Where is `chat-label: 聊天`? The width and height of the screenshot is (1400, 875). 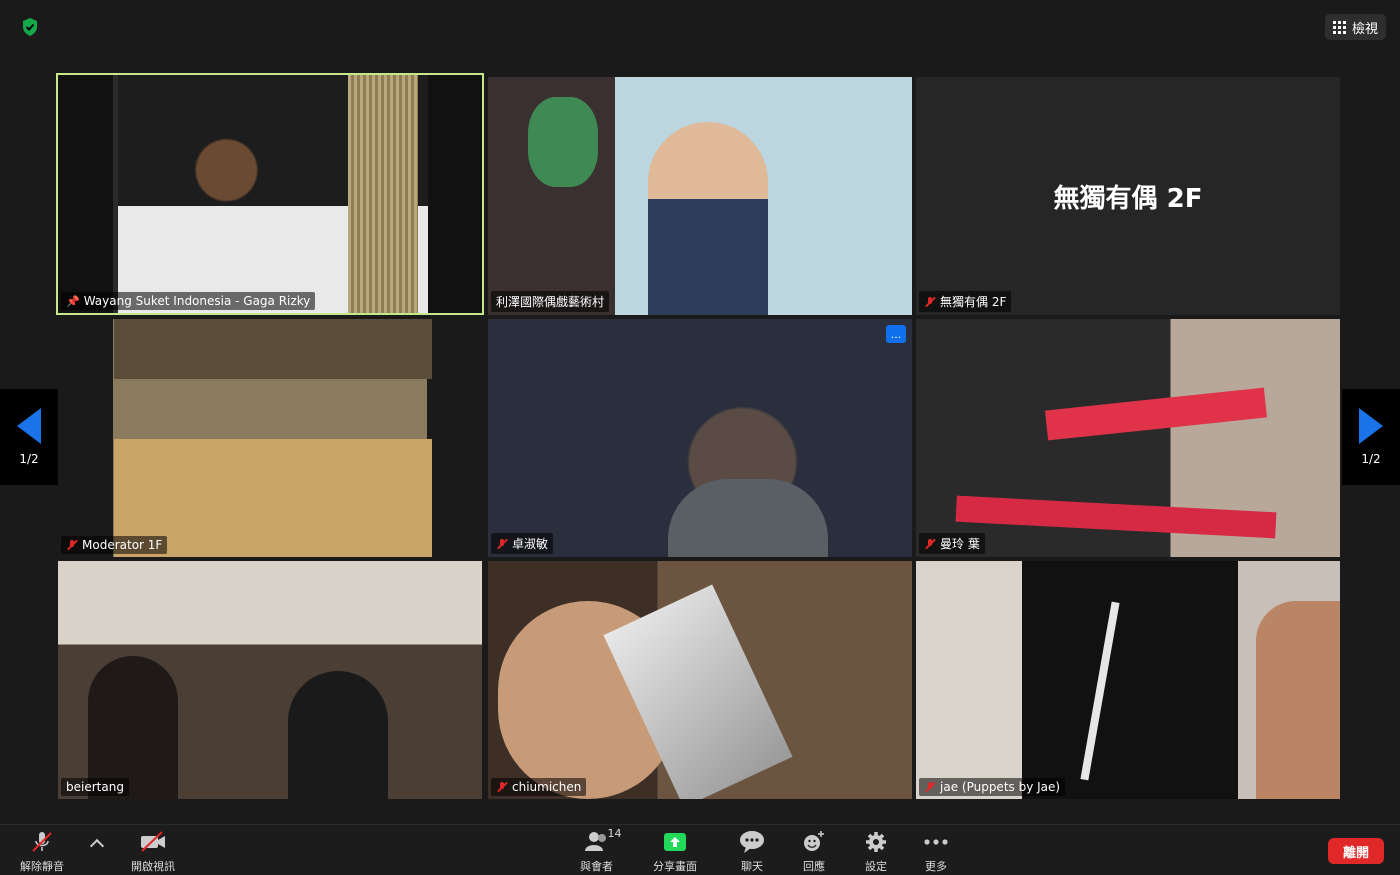 chat-label: 聊天 is located at coordinates (752, 866).